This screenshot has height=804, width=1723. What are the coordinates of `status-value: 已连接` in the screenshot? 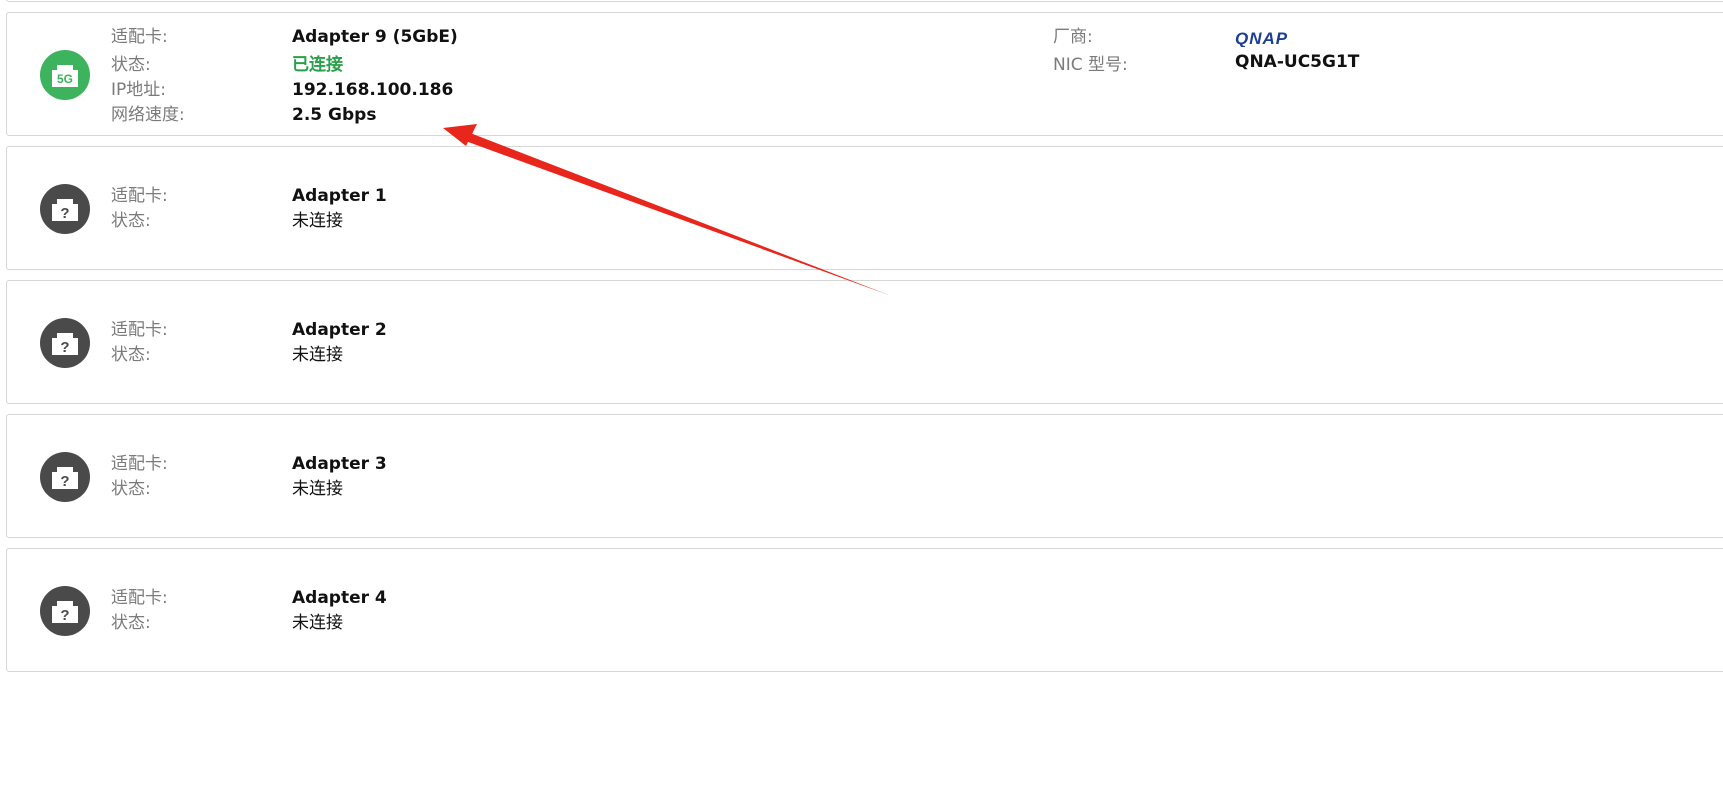 It's located at (317, 65).